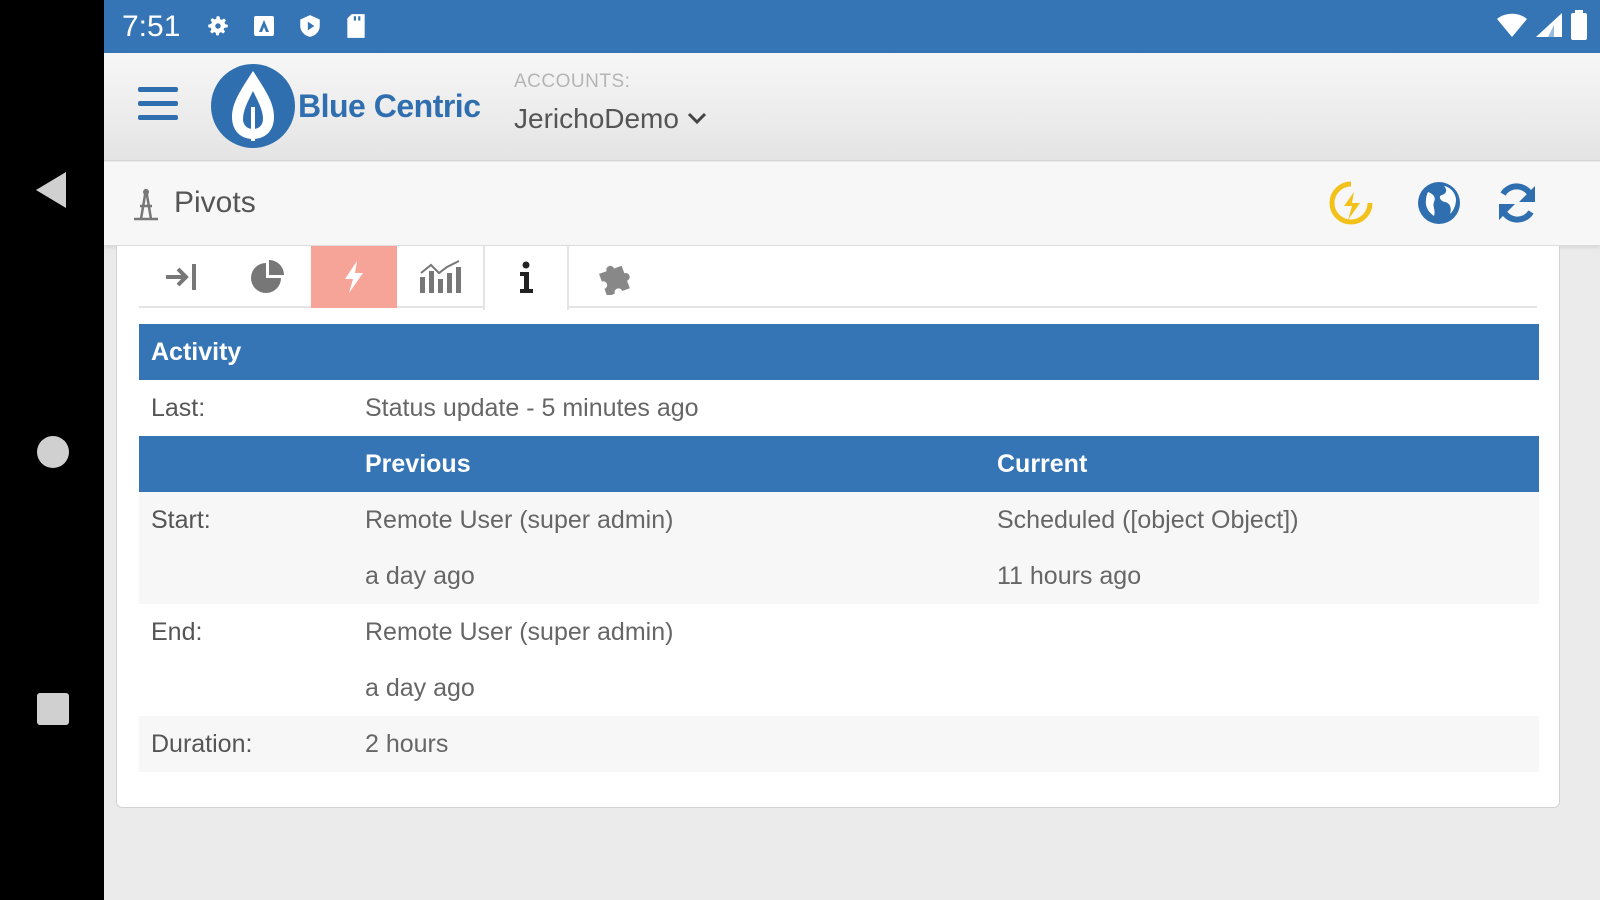  What do you see at coordinates (838, 278) in the screenshot?
I see `tab-bar` at bounding box center [838, 278].